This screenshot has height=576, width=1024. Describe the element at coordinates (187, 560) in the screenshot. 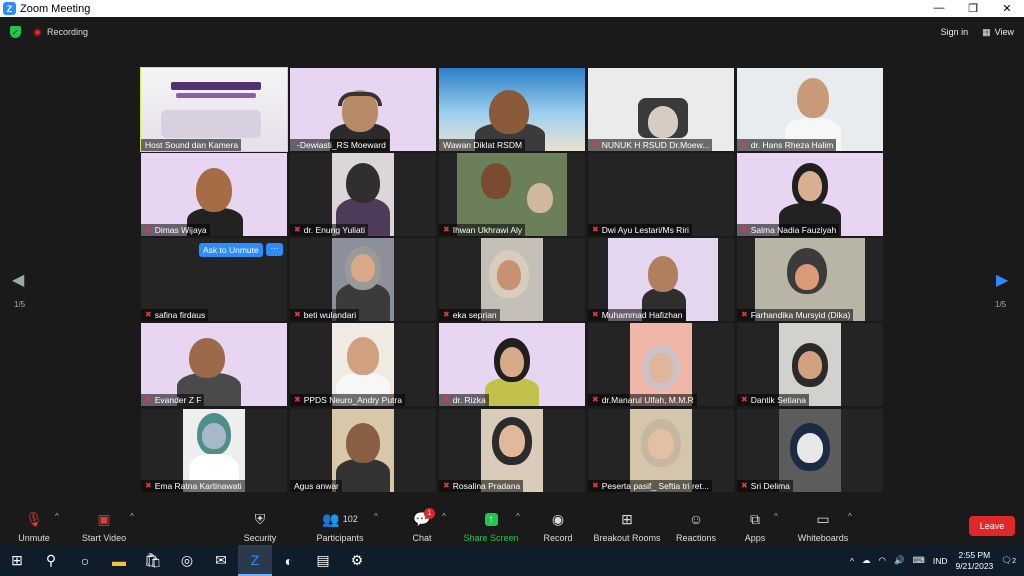

I see `chrome-icon: ◎` at that location.